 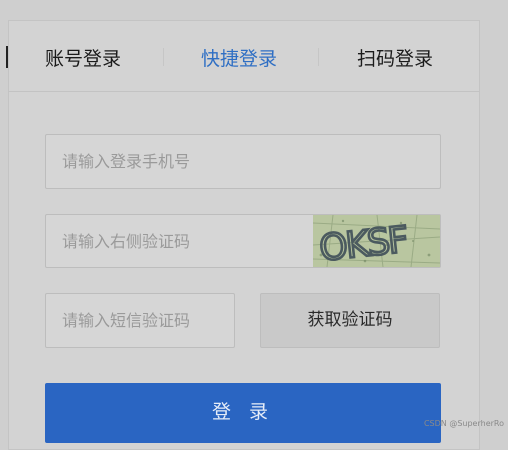 I want to click on captcha-noise-graphic: OKSF, so click(x=376, y=241).